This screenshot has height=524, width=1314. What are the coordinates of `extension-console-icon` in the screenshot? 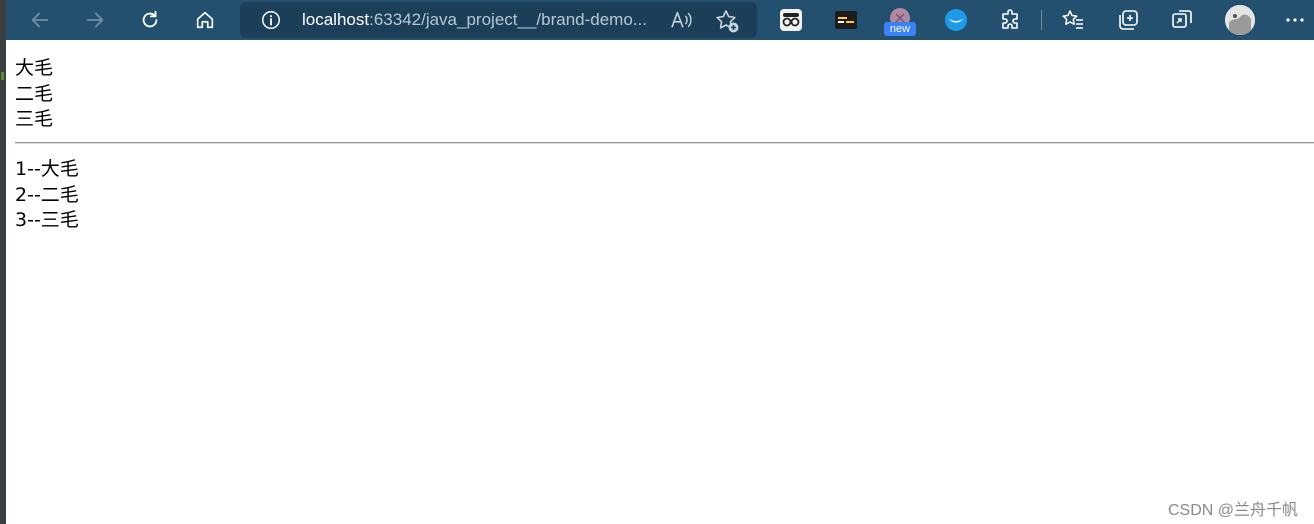 It's located at (846, 20).